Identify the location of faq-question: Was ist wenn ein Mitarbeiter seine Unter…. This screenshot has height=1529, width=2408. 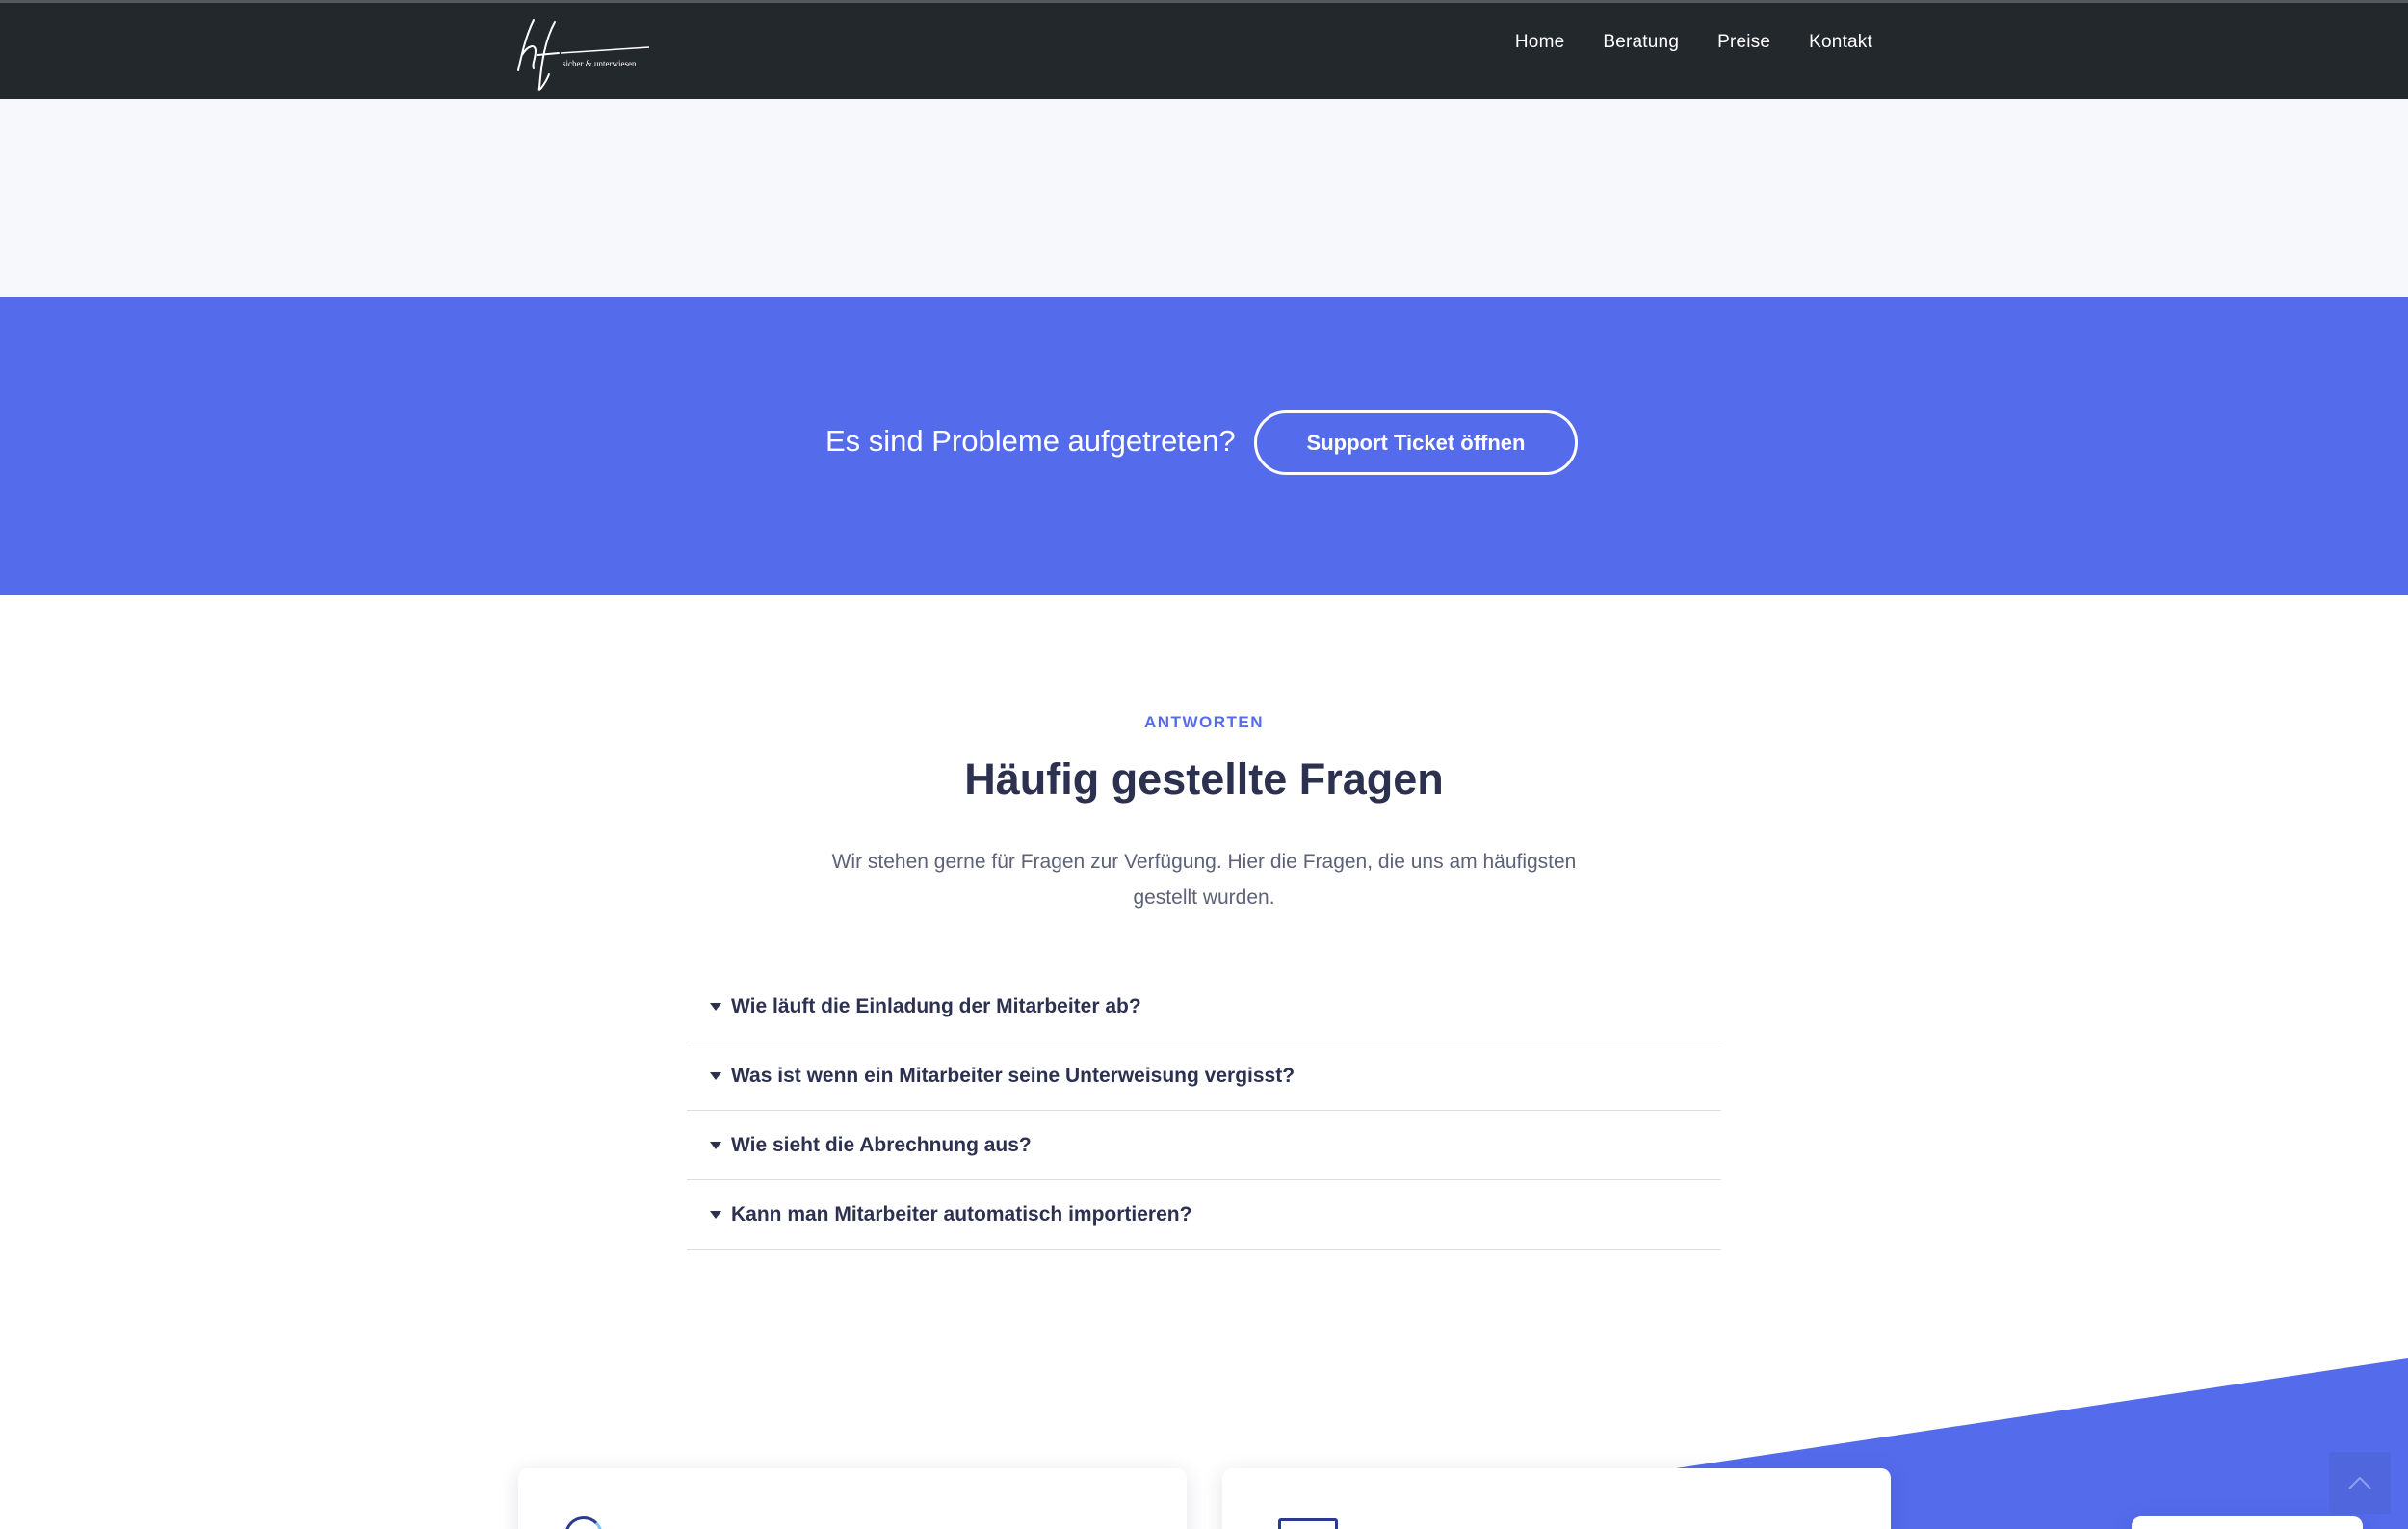
(1013, 1075).